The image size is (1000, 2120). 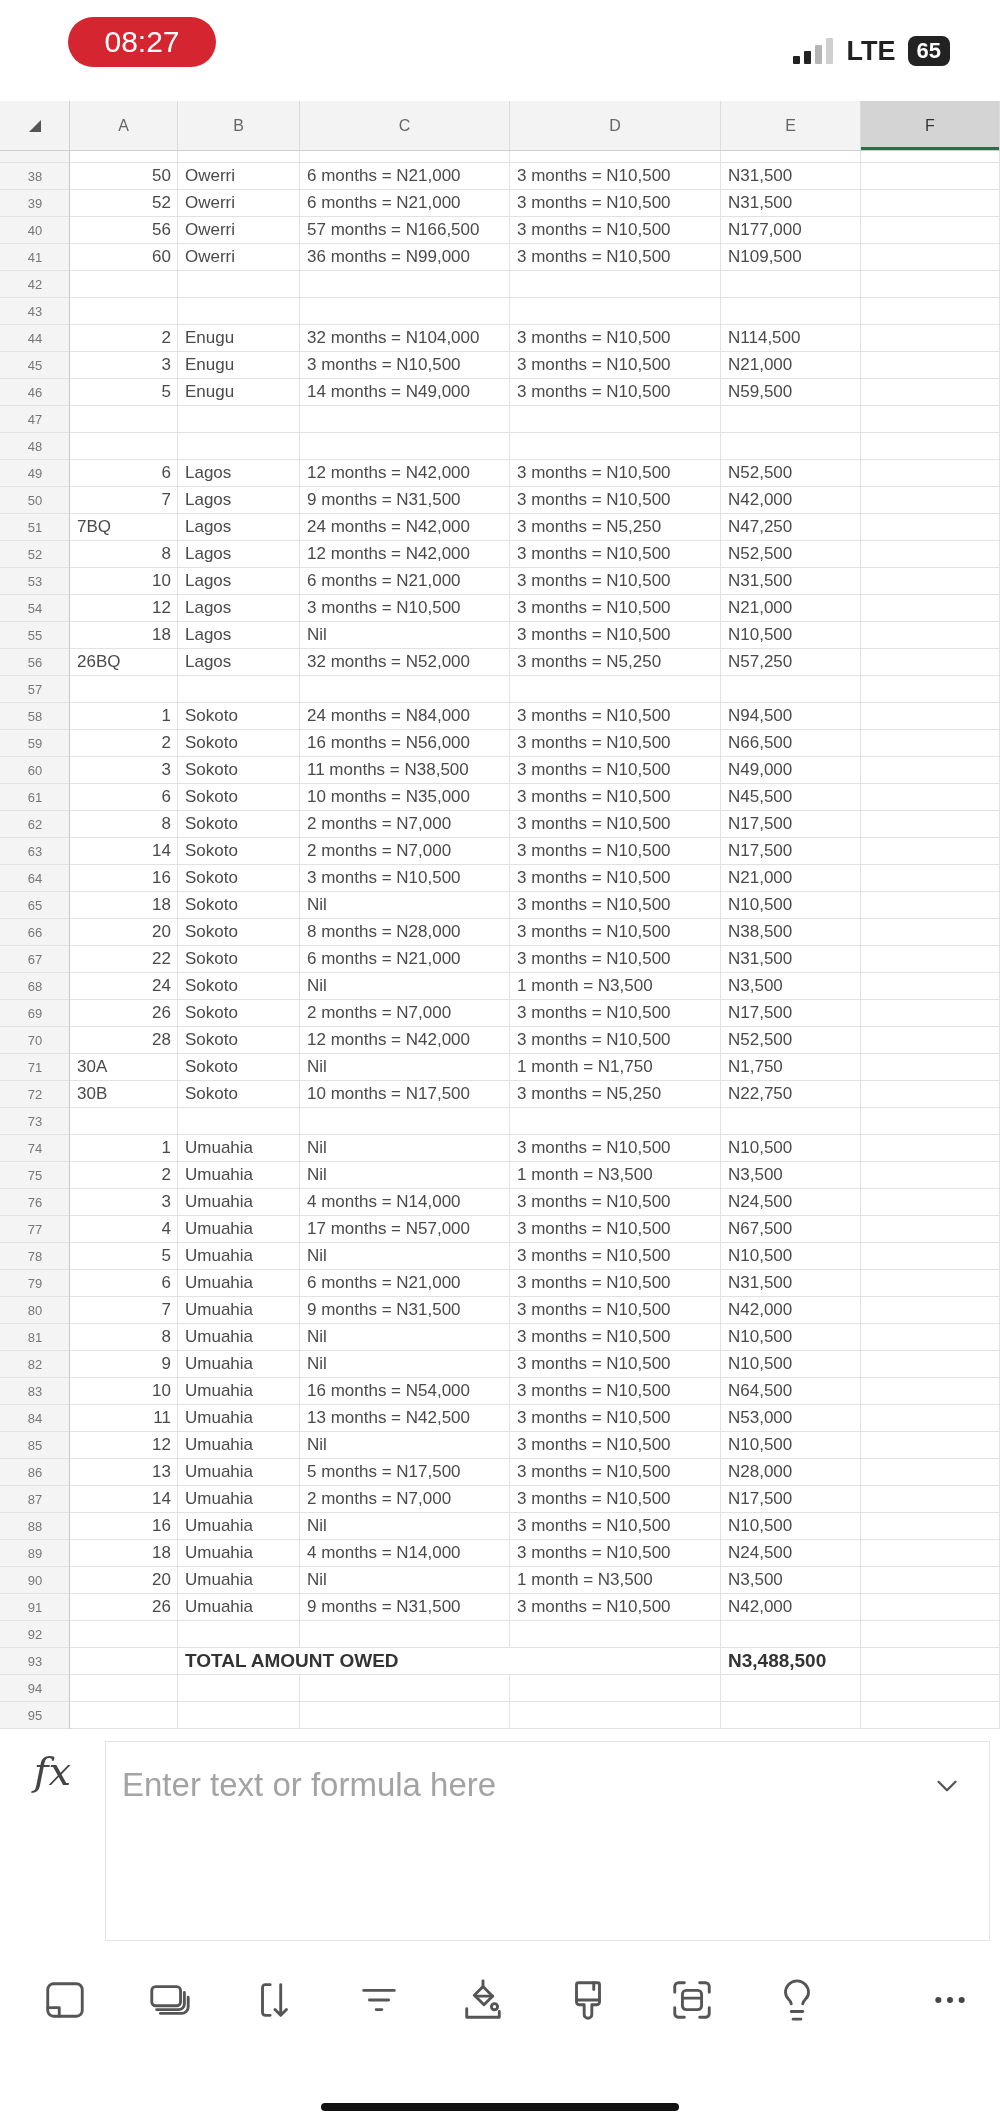 I want to click on table-cell-text: 30B, so click(x=92, y=1094).